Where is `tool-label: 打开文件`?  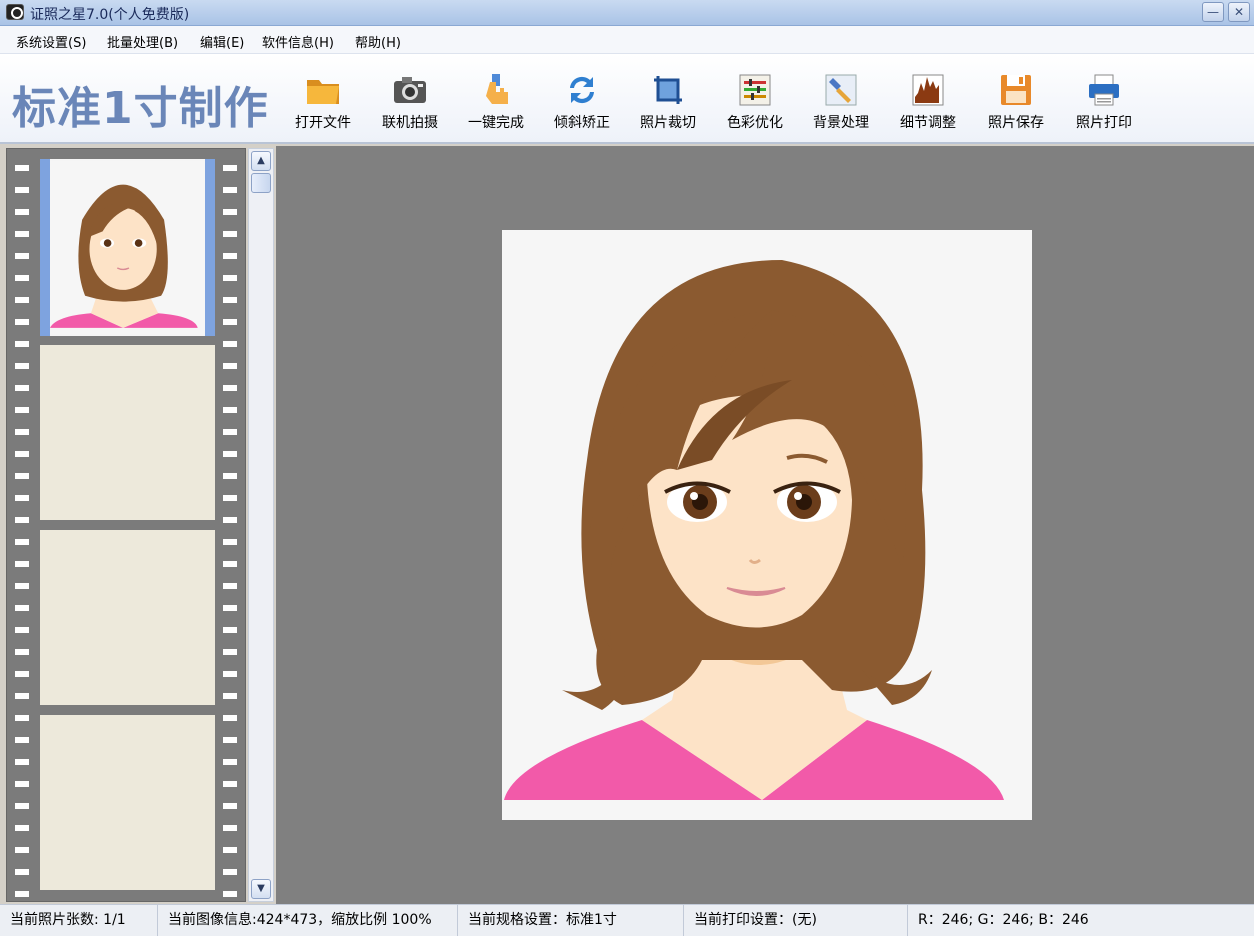
tool-label: 打开文件 is located at coordinates (323, 123).